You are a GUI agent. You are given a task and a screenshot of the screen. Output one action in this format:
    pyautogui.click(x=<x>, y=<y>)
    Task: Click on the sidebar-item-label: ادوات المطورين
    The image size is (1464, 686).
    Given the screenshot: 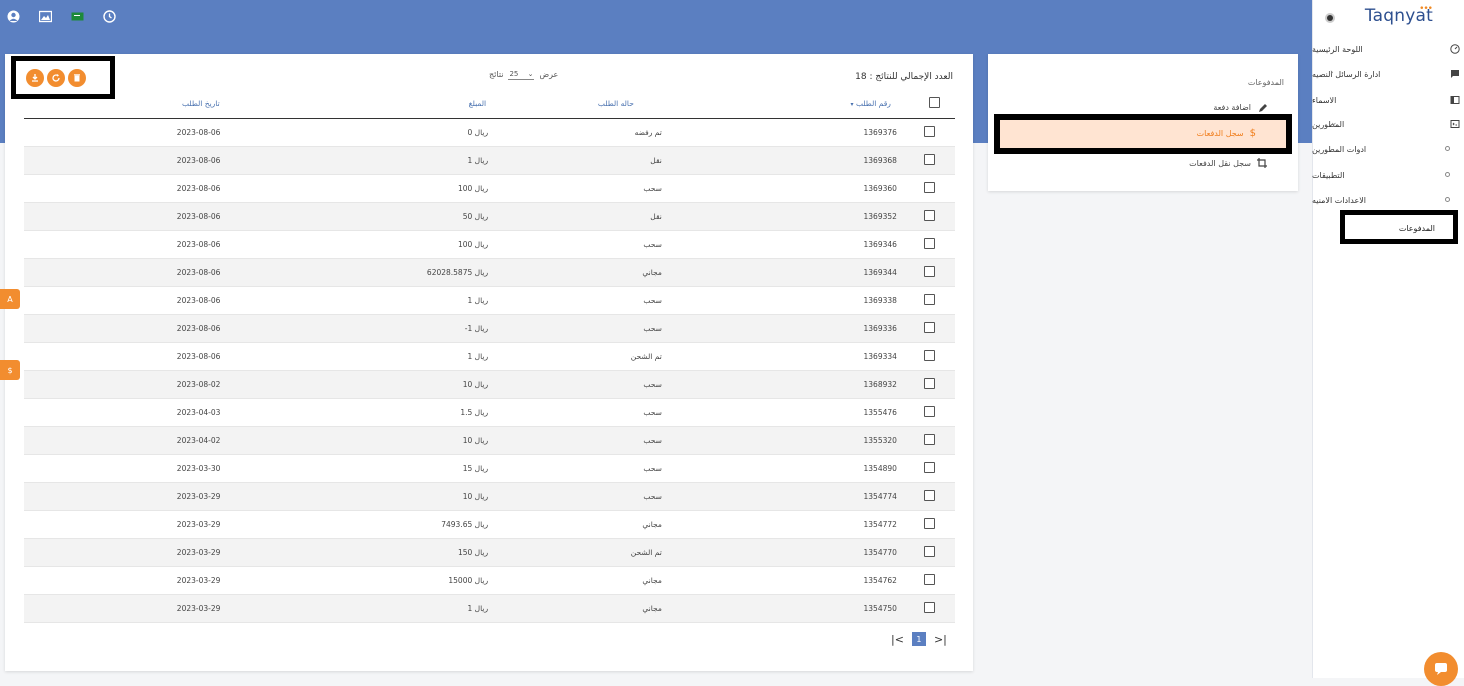 What is the action you would take?
    pyautogui.click(x=1339, y=149)
    